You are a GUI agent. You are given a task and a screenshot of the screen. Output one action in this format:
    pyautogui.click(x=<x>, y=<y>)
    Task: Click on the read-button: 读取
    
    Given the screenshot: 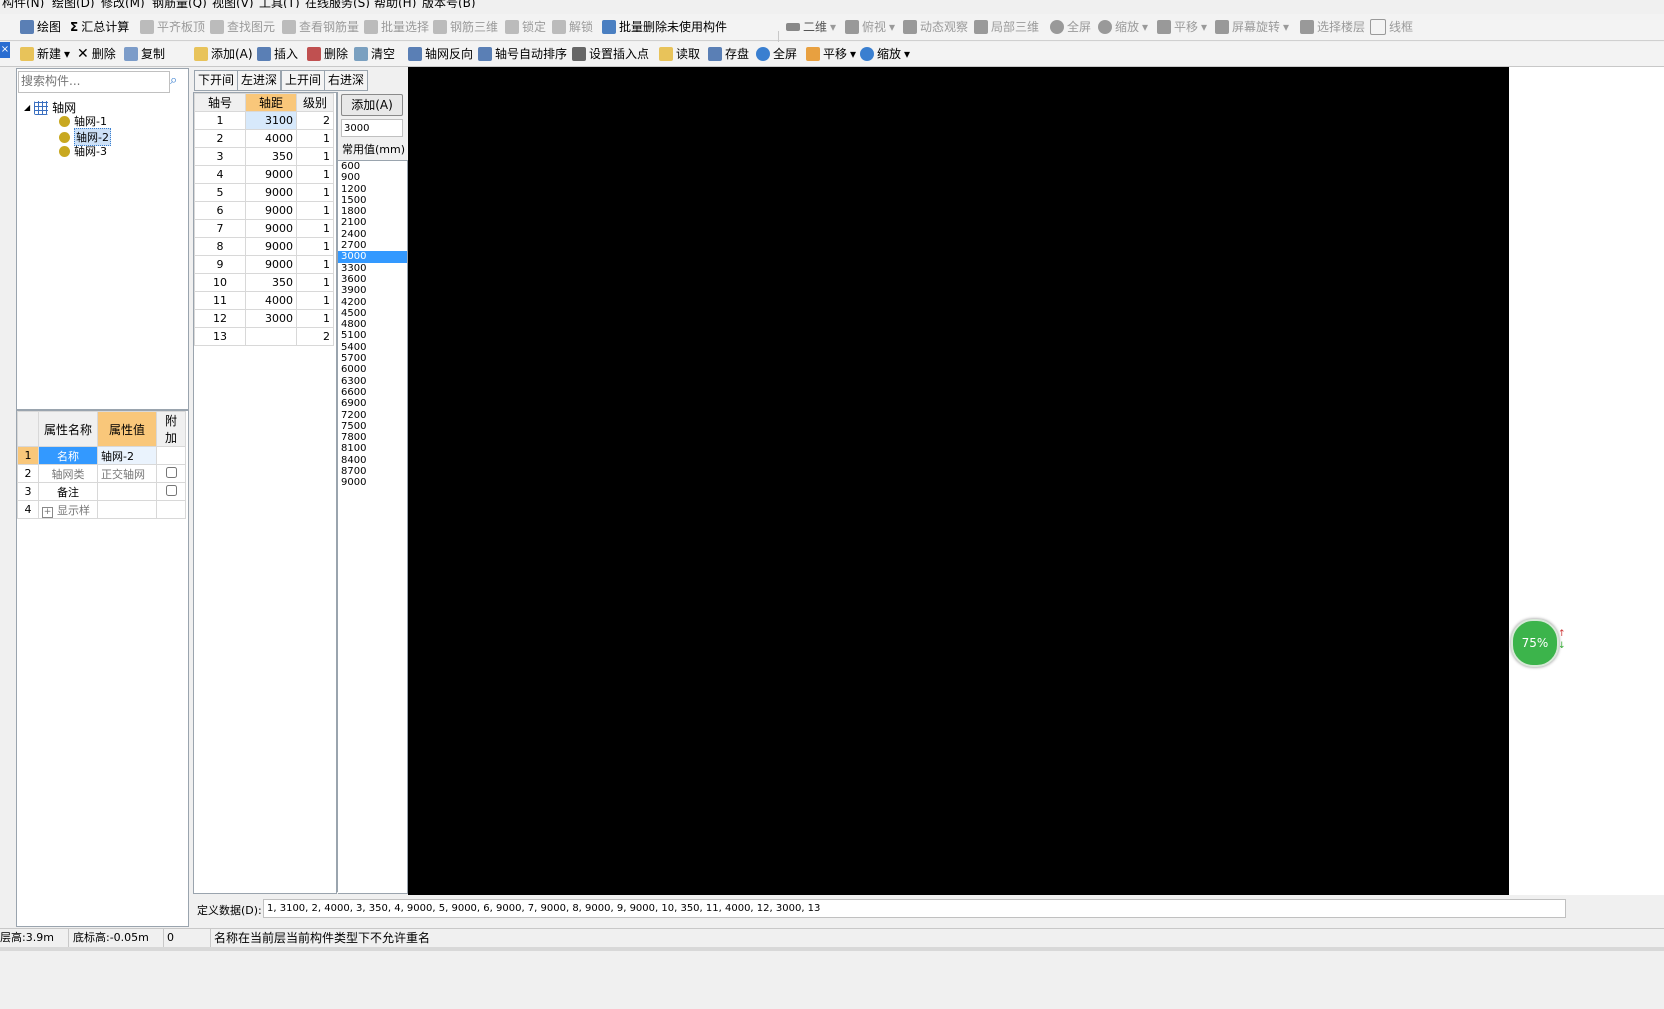 What is the action you would take?
    pyautogui.click(x=679, y=54)
    